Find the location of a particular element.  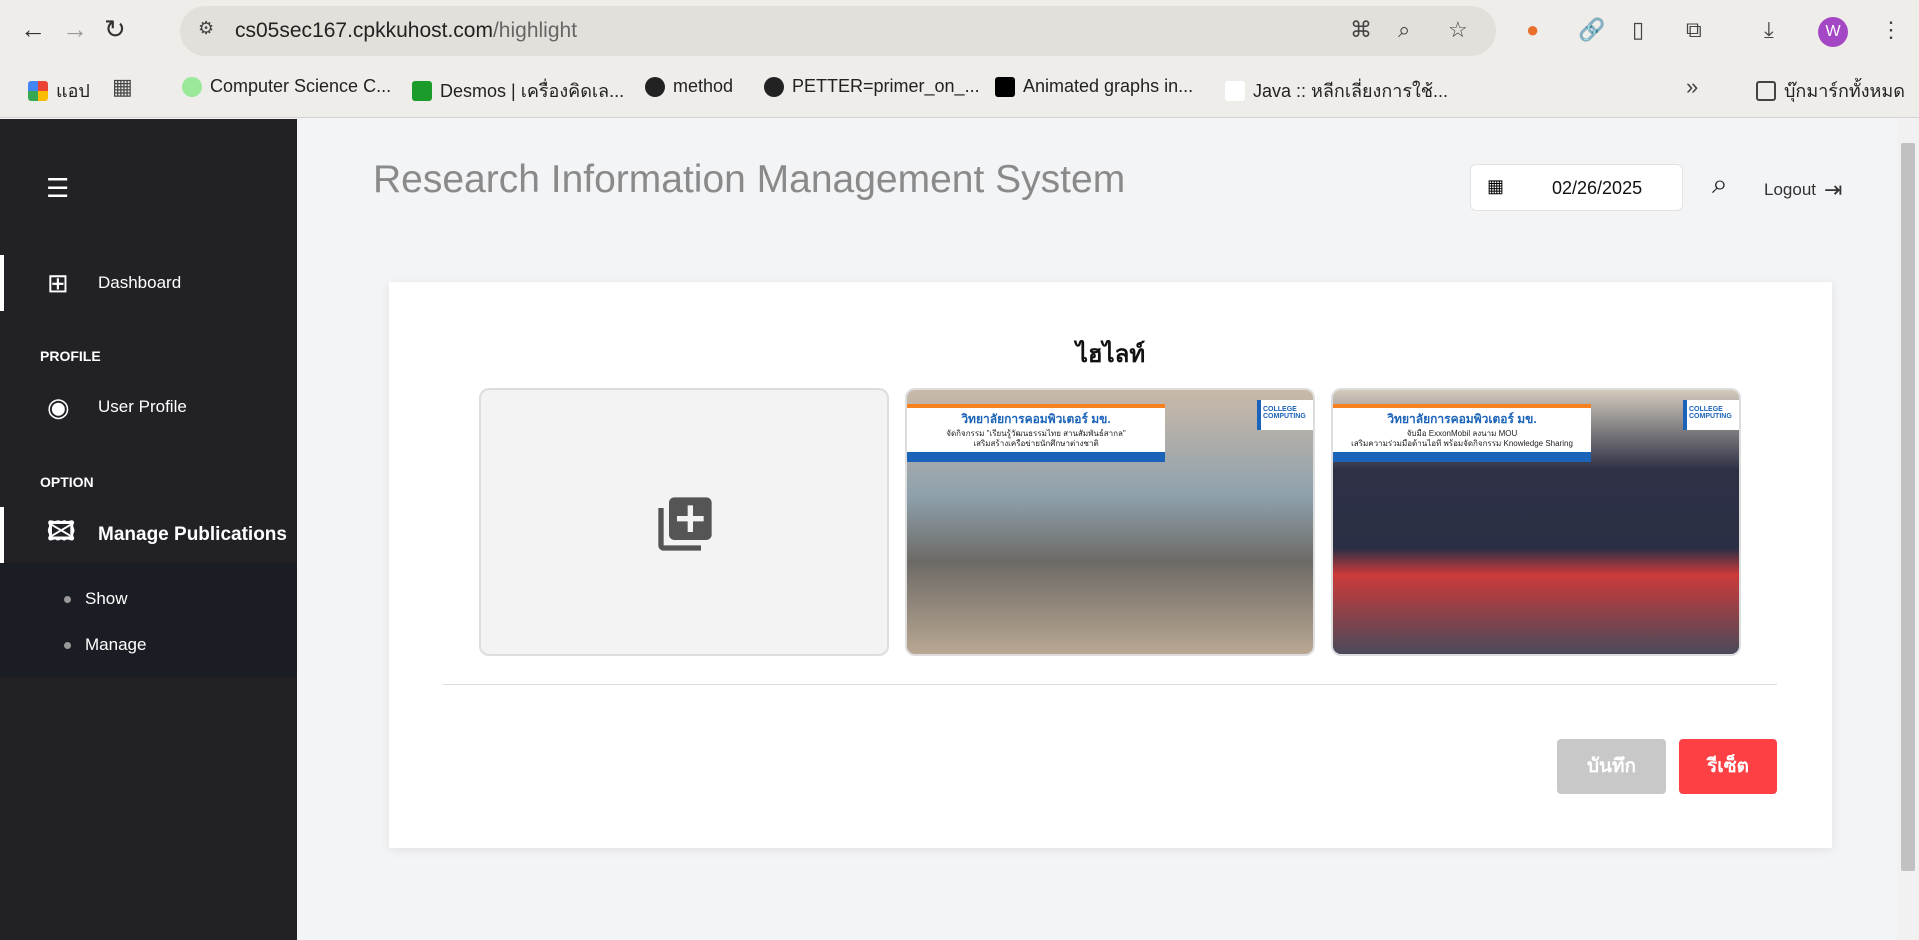

bookmark-apps: แอป is located at coordinates (59, 90).